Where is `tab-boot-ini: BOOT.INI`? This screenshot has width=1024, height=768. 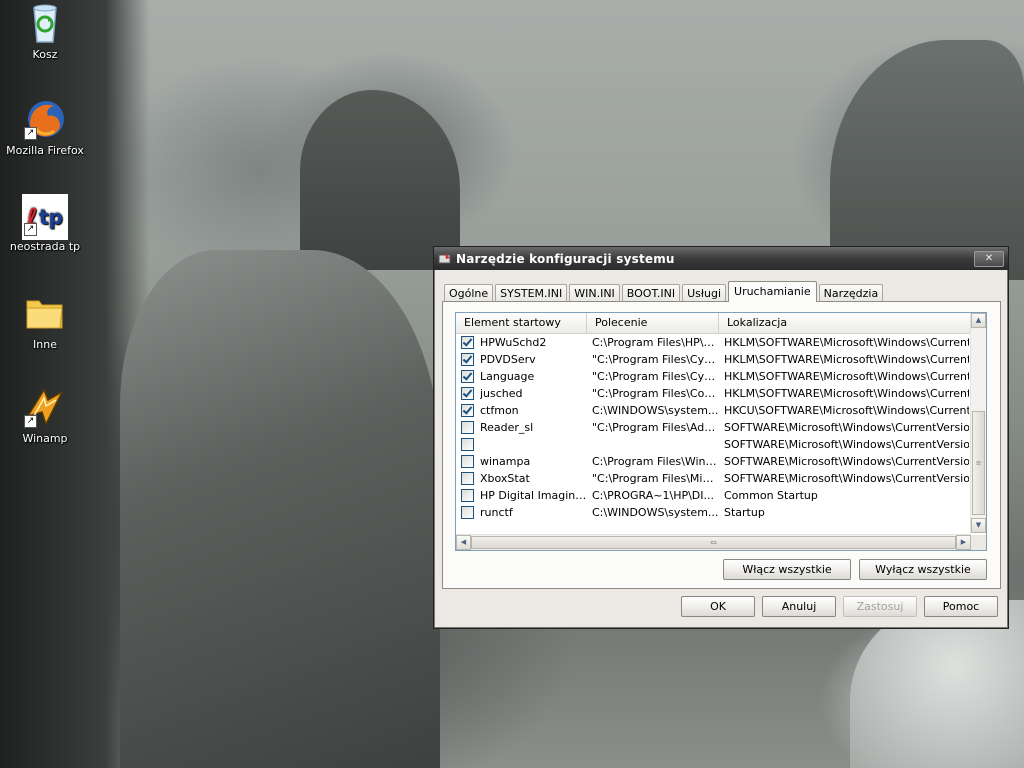 tab-boot-ini: BOOT.INI is located at coordinates (651, 293).